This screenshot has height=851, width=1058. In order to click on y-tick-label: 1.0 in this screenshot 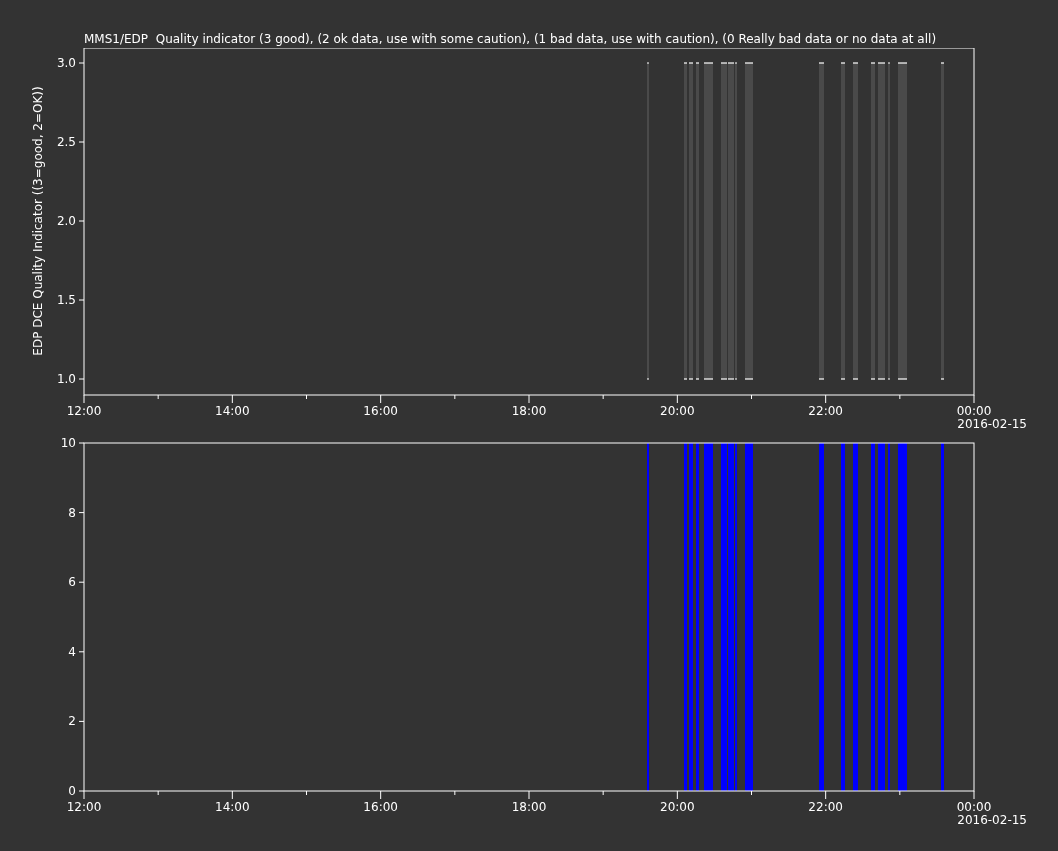, I will do `click(66, 379)`.